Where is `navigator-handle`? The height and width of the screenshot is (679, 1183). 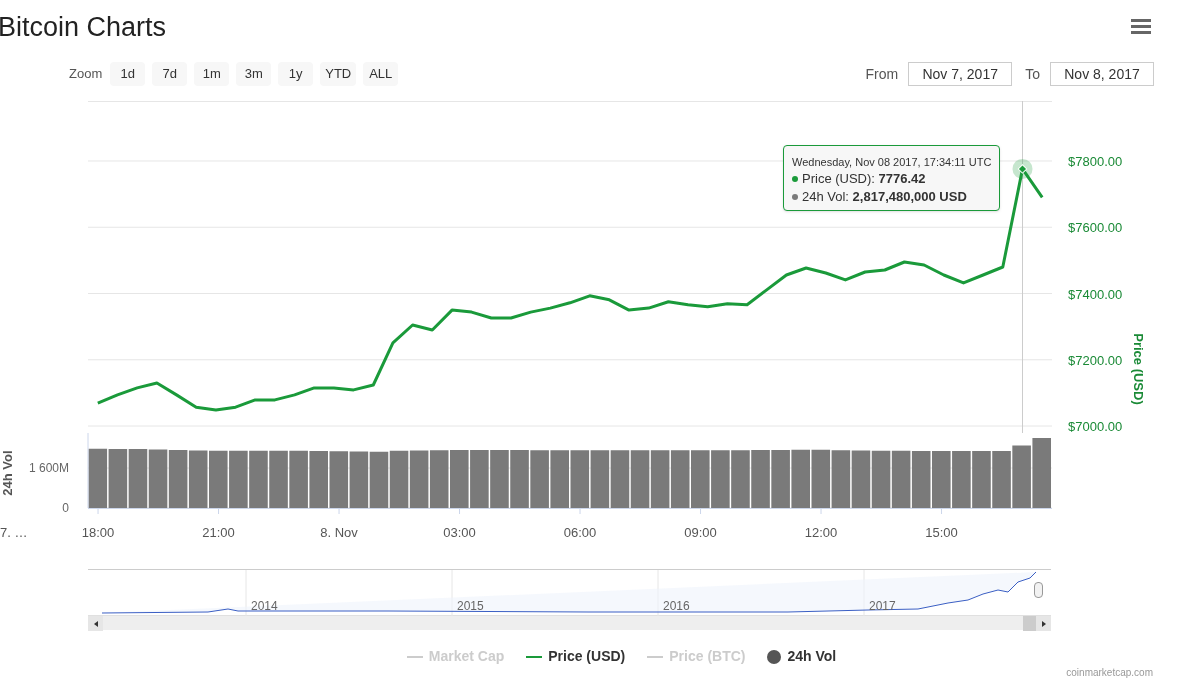
navigator-handle is located at coordinates (1038, 590).